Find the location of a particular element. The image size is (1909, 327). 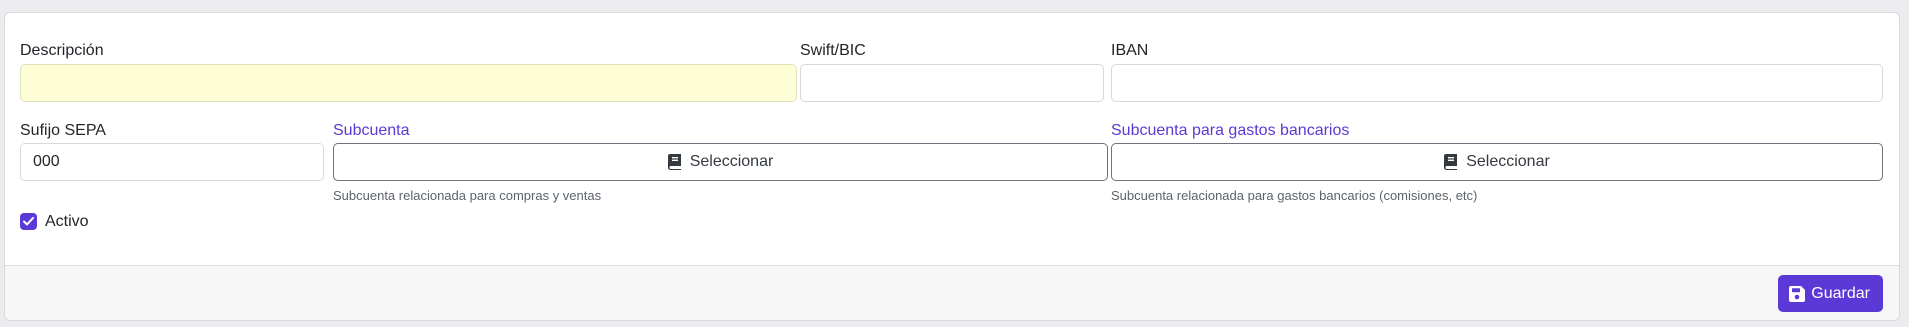

check-icon is located at coordinates (28, 221).